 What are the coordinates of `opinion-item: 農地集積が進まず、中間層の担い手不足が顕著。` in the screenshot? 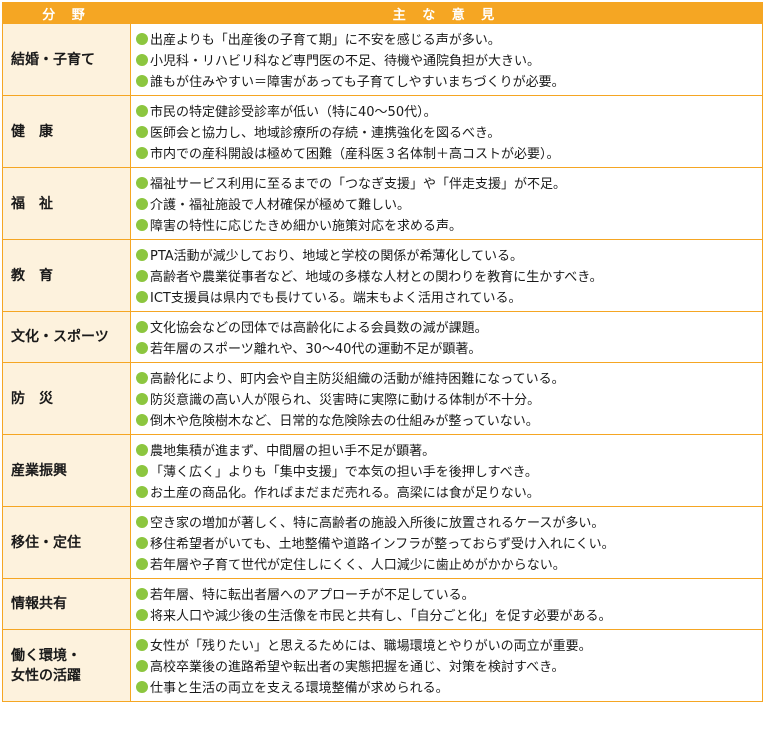 It's located at (449, 449).